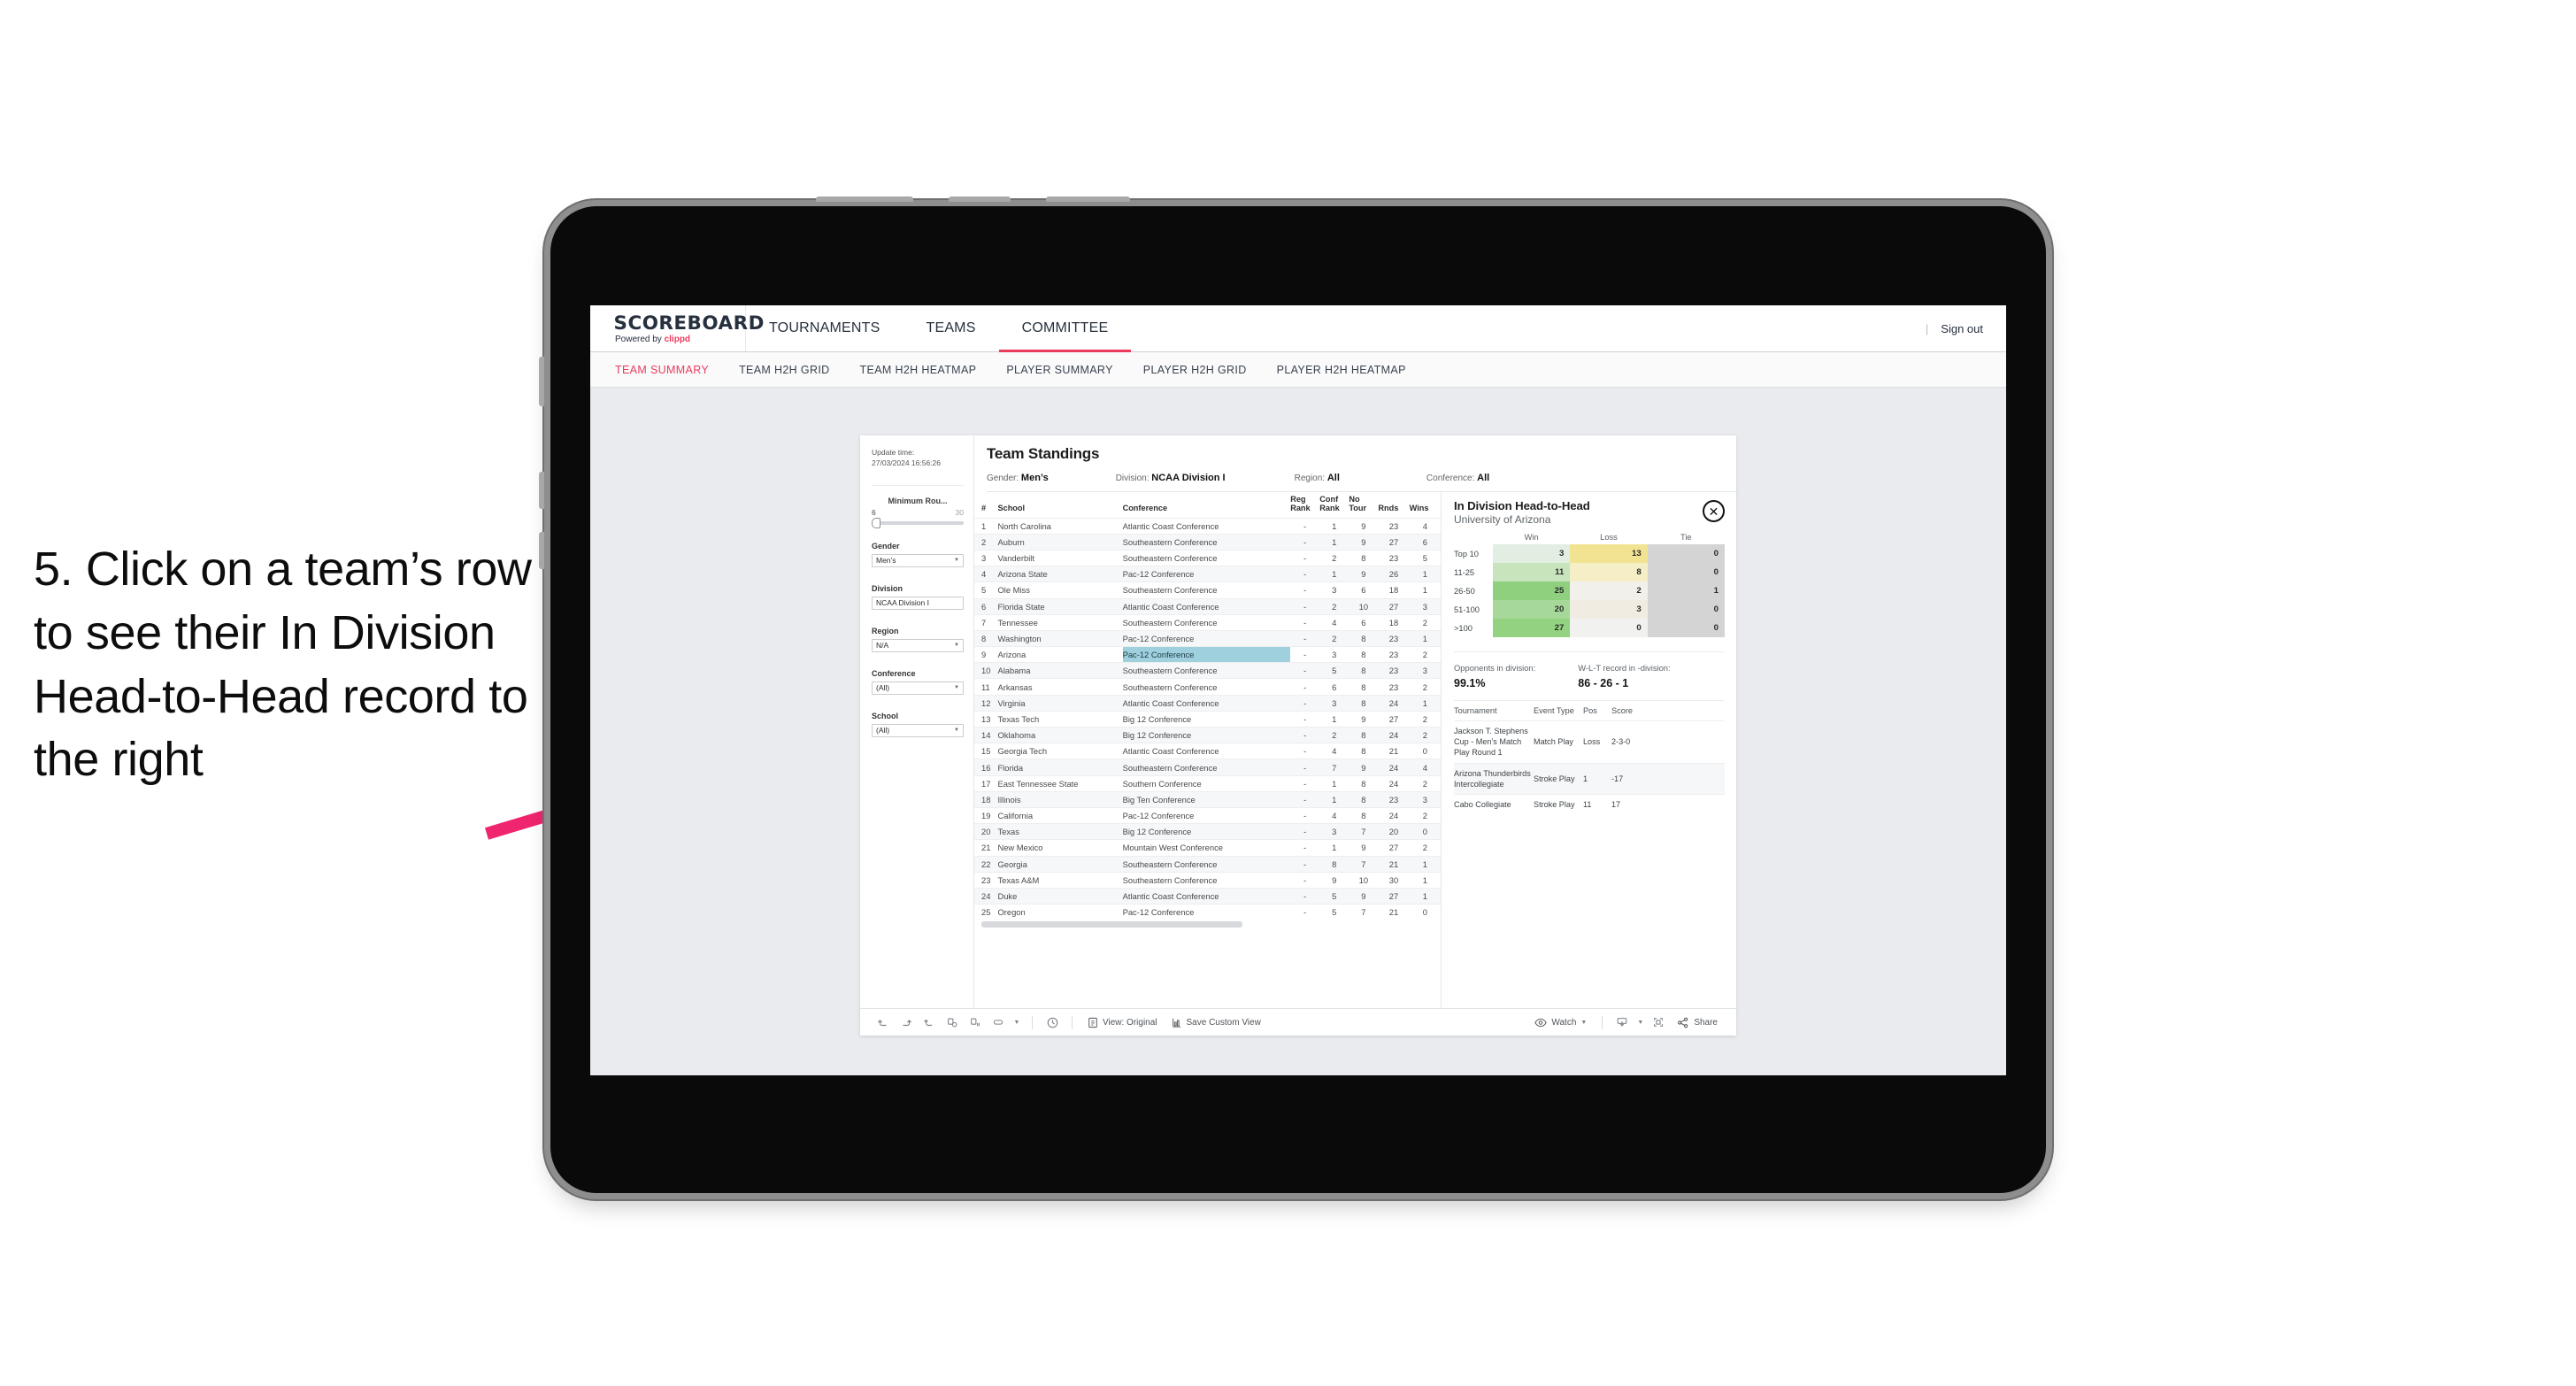  What do you see at coordinates (1609, 554) in the screenshot?
I see `heatmap-cell: 13` at bounding box center [1609, 554].